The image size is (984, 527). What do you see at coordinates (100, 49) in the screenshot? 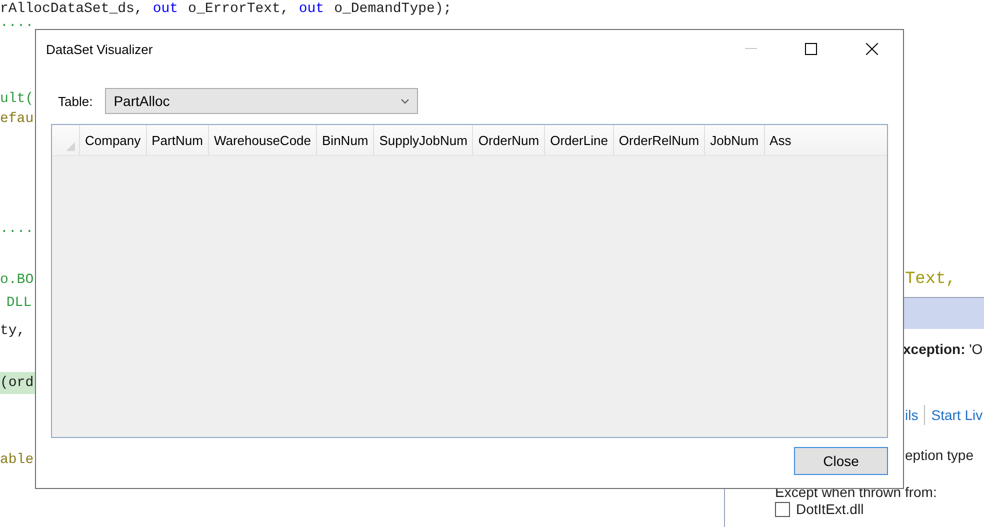
I see `window-title: DataSet Visualizer` at bounding box center [100, 49].